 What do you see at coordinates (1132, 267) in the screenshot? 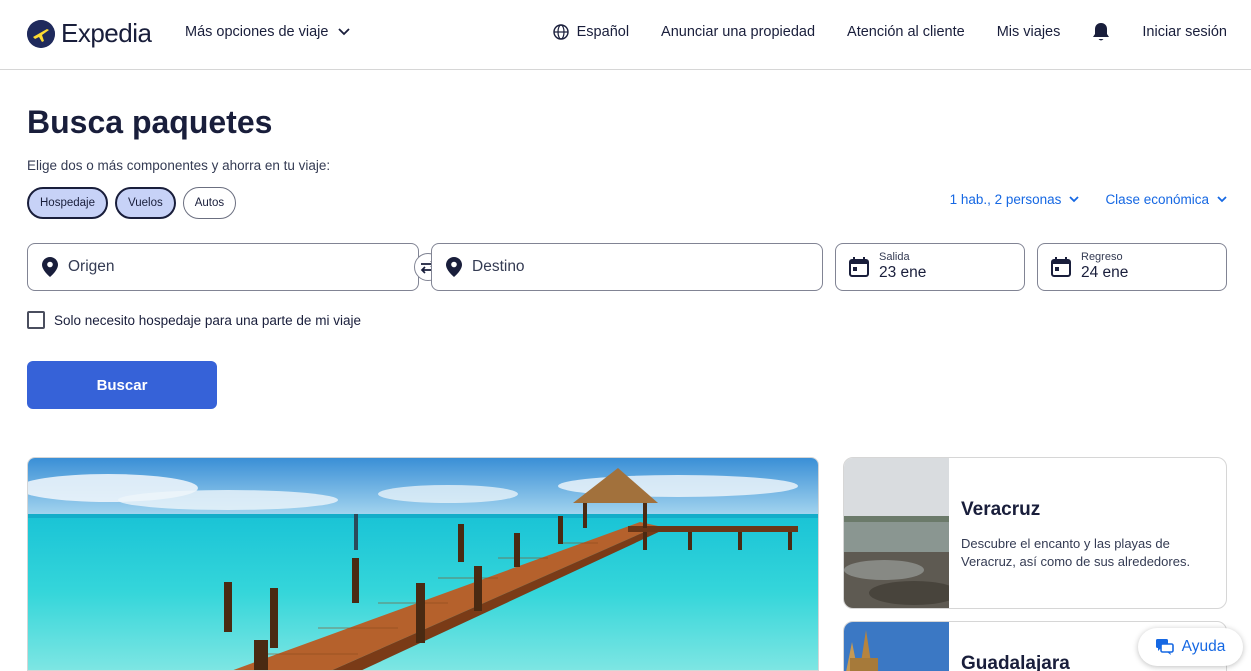
I see `return-date-field: Regreso 24 ene` at bounding box center [1132, 267].